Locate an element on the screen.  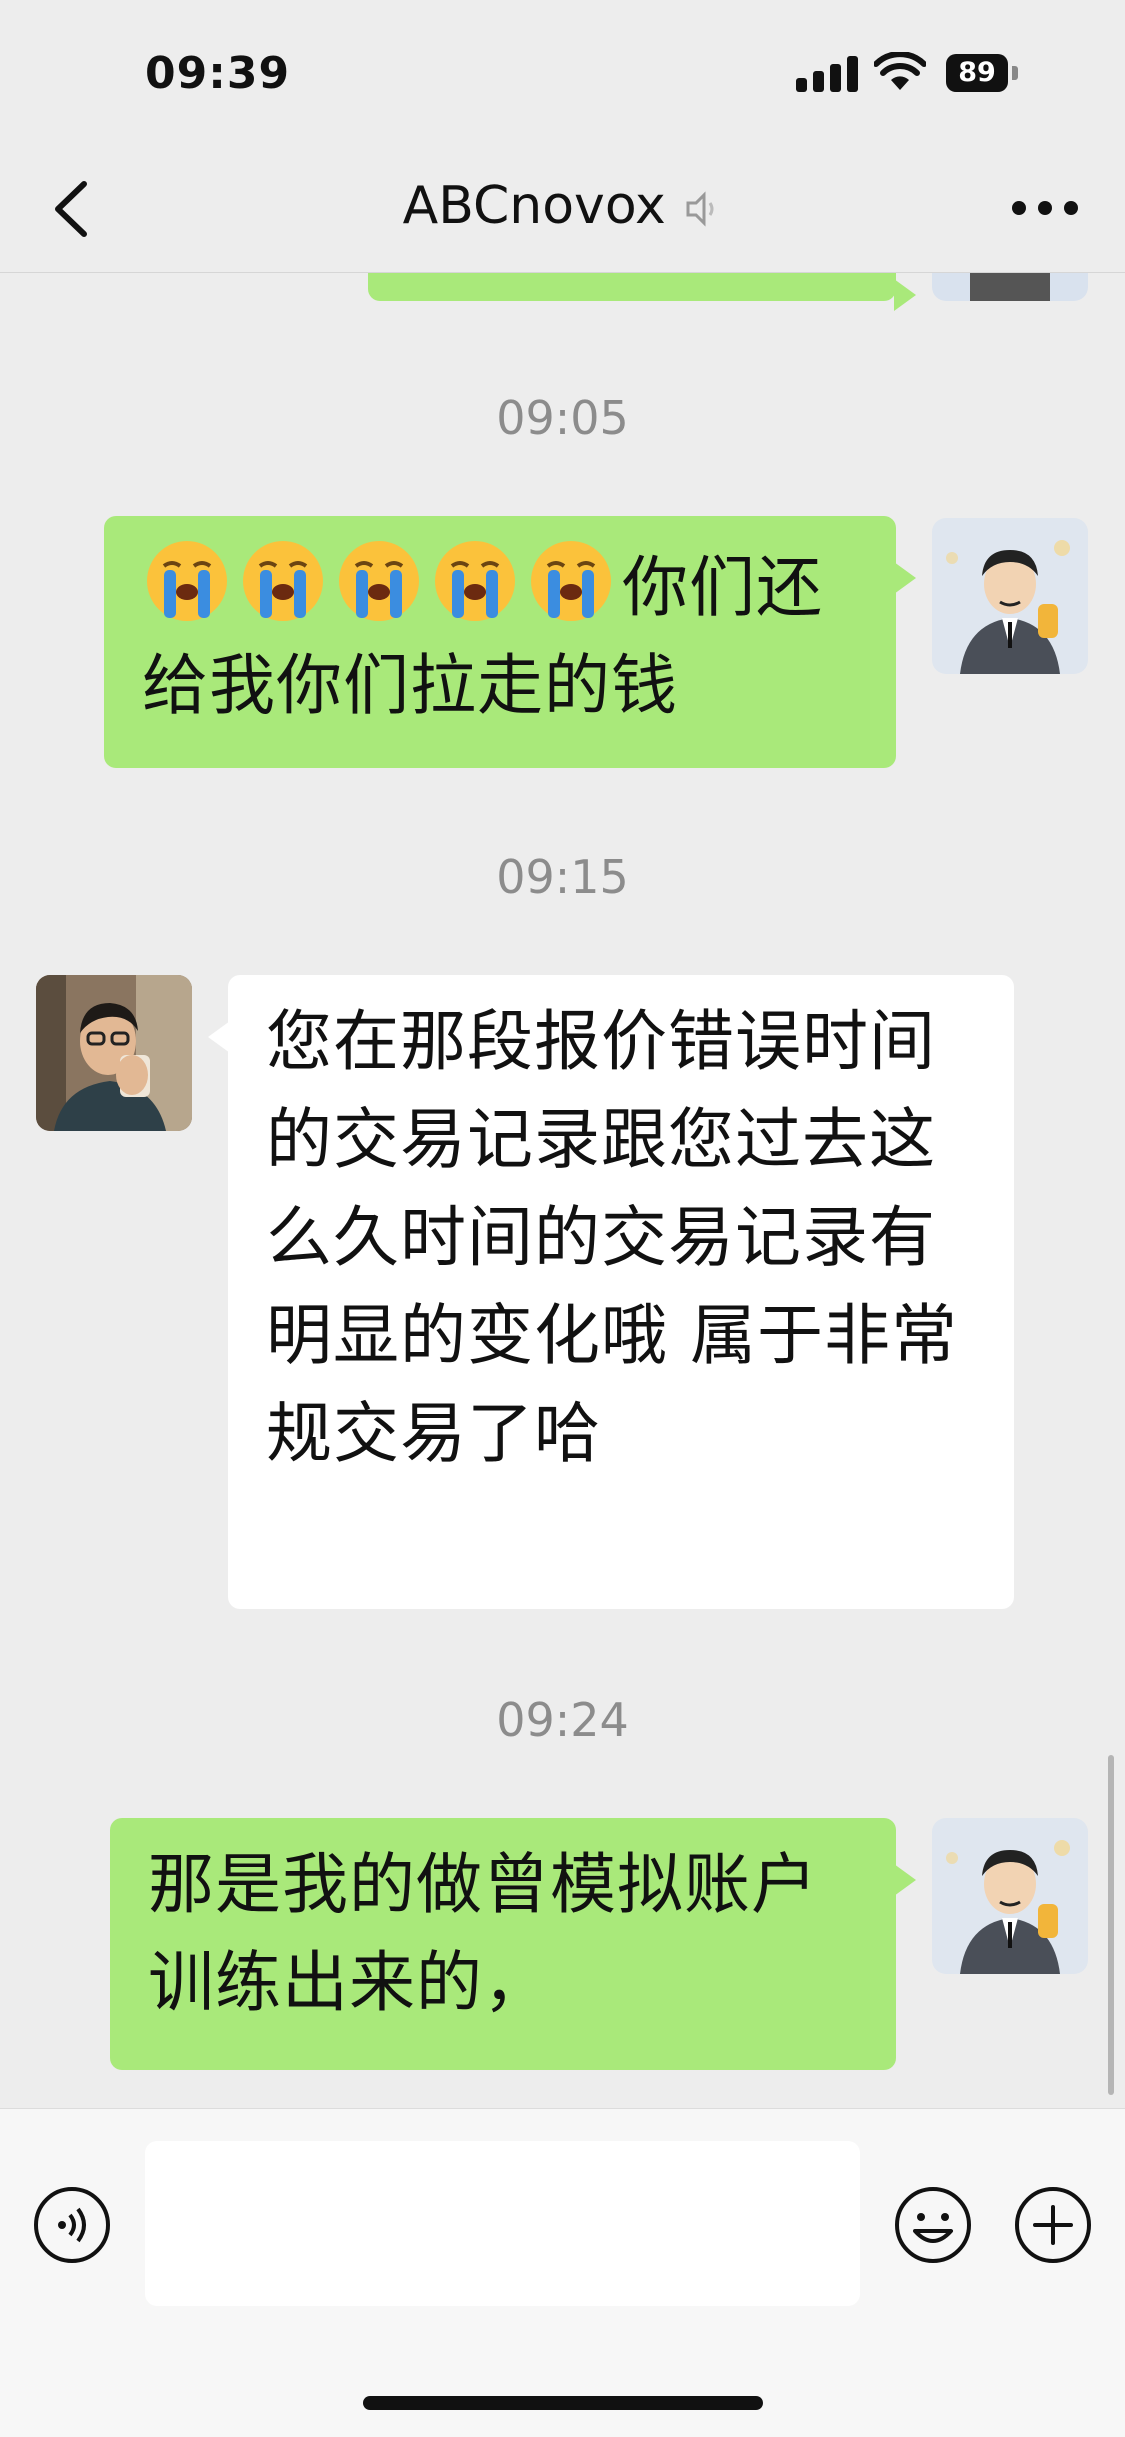
plus-button is located at coordinates (1053, 2225).